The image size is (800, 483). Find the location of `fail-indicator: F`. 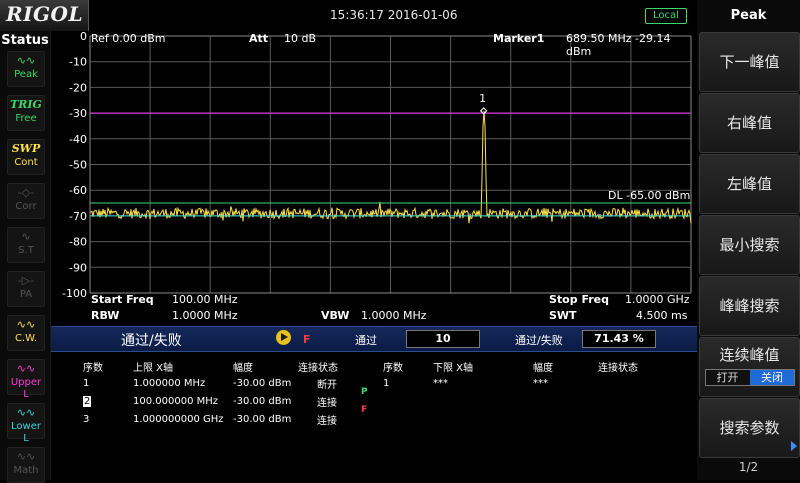

fail-indicator: F is located at coordinates (307, 339).